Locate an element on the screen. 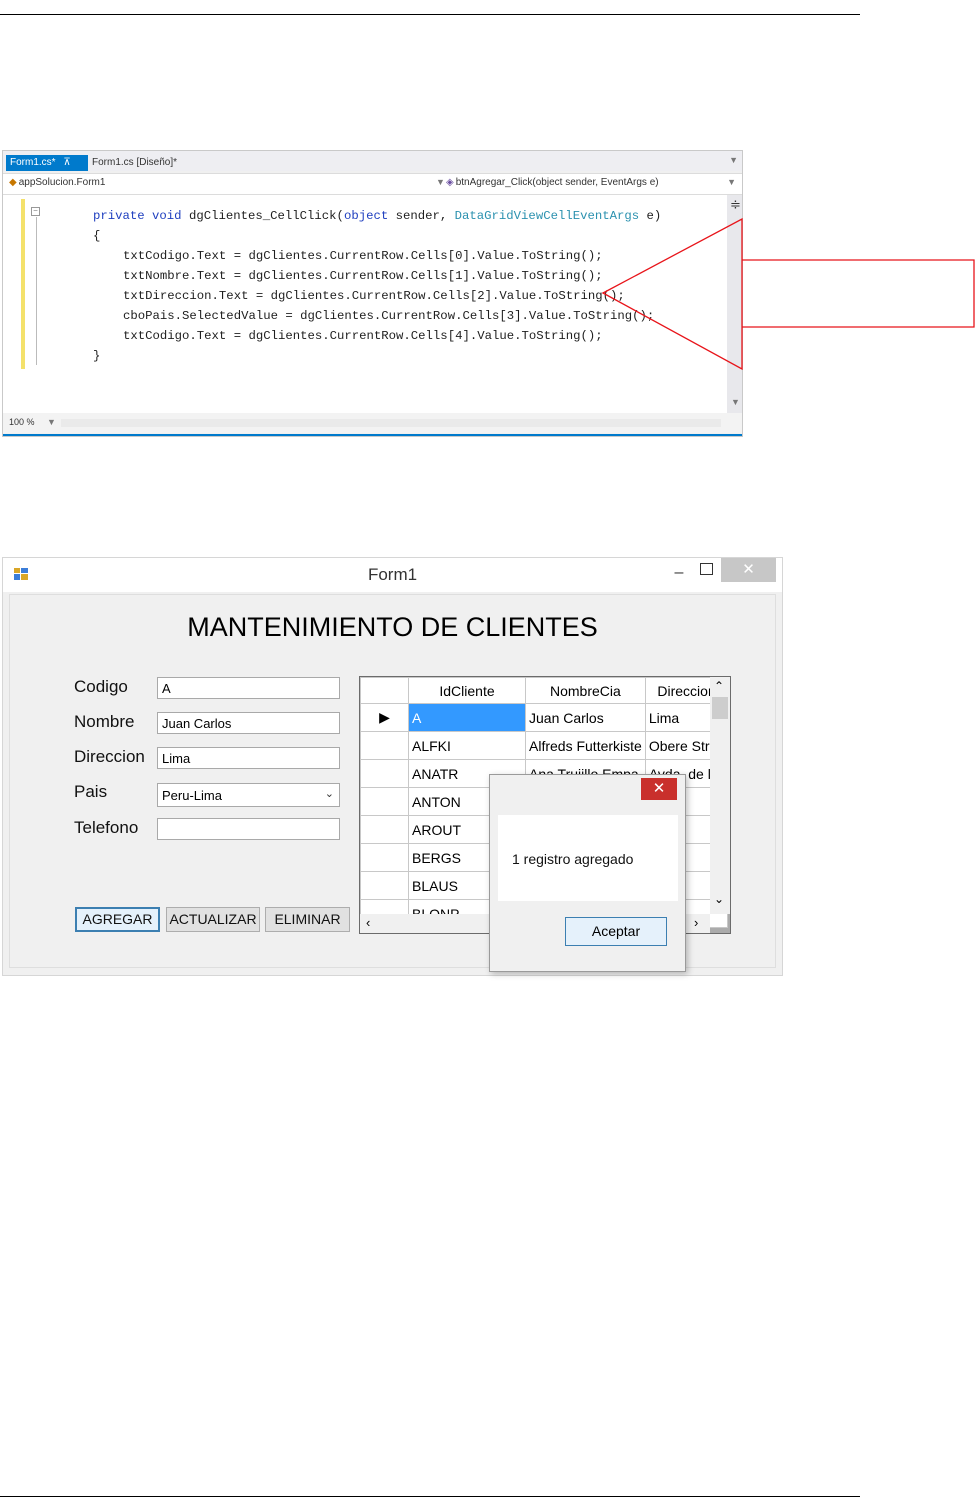 This screenshot has height=1512, width=976. chevron-left-icon: ‹ is located at coordinates (368, 922).